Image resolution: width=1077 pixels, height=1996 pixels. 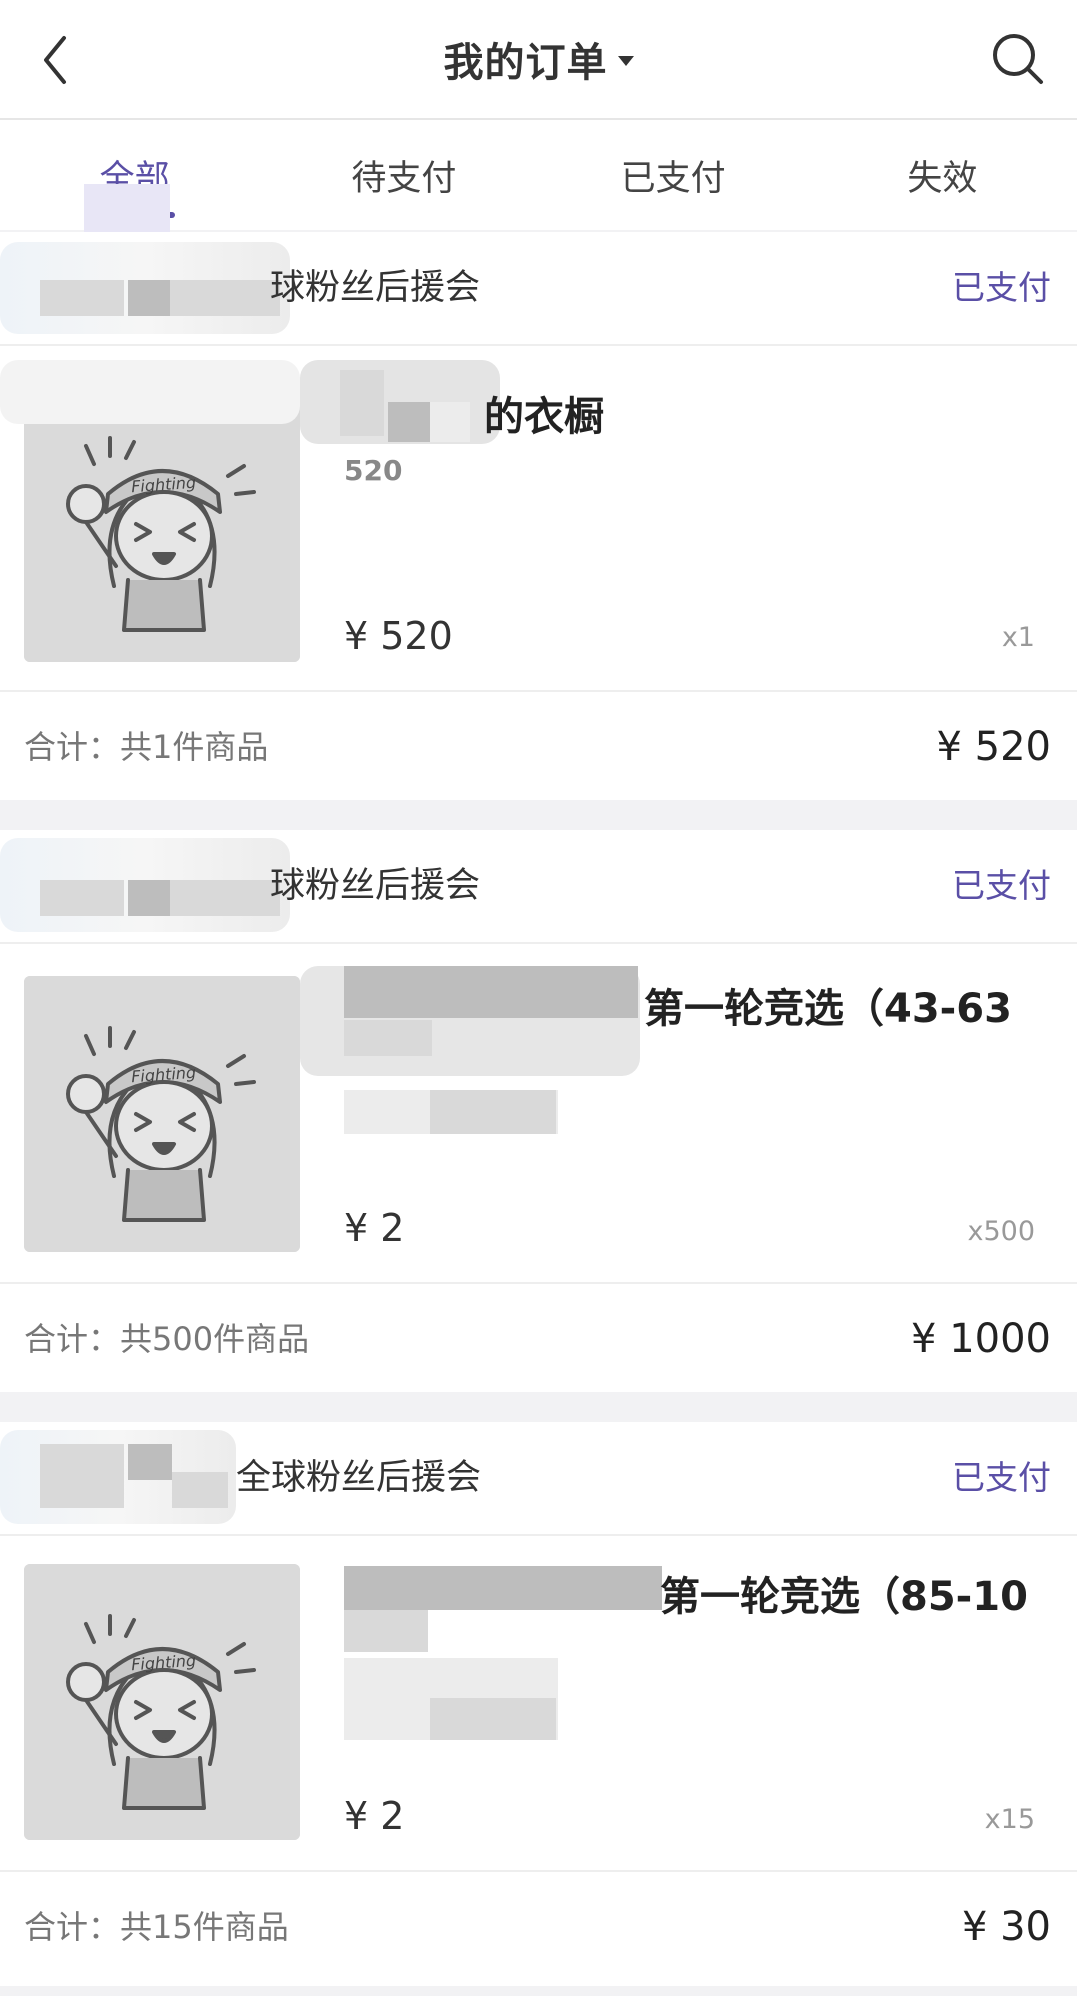 I want to click on order-footer: 合计：共500件商品 ¥ 1000, so click(x=538, y=1338).